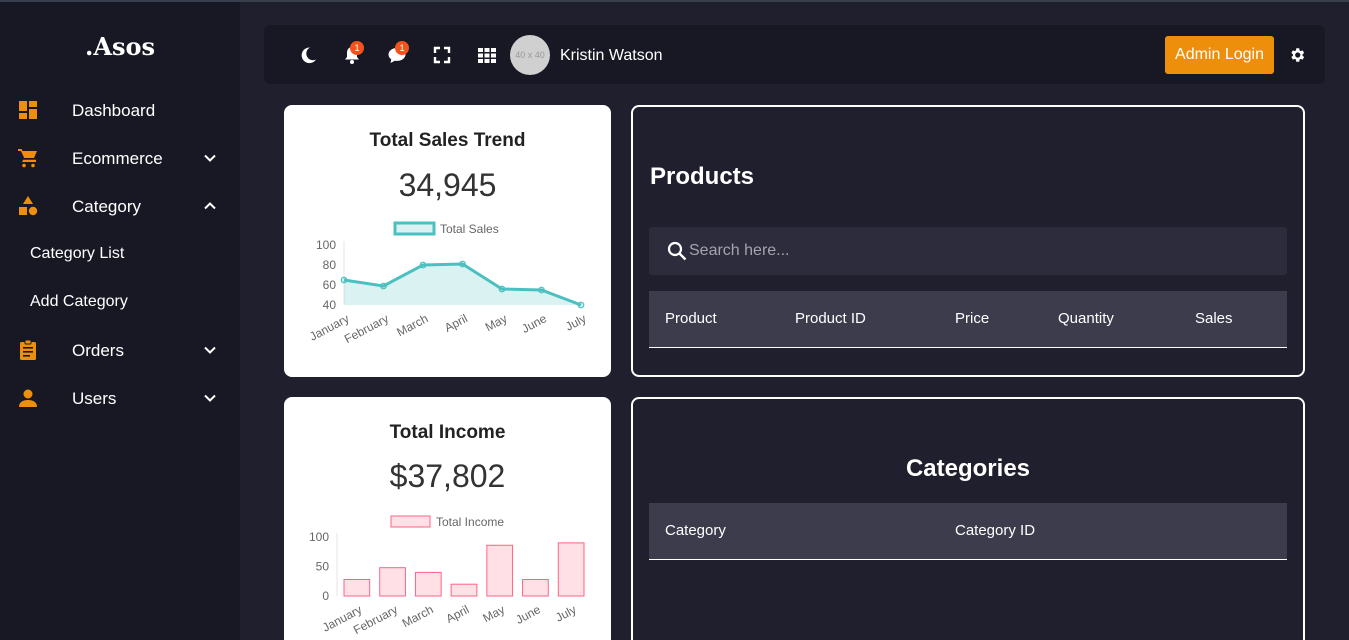 The height and width of the screenshot is (640, 1349). What do you see at coordinates (972, 318) in the screenshot?
I see `column-header-price: Price` at bounding box center [972, 318].